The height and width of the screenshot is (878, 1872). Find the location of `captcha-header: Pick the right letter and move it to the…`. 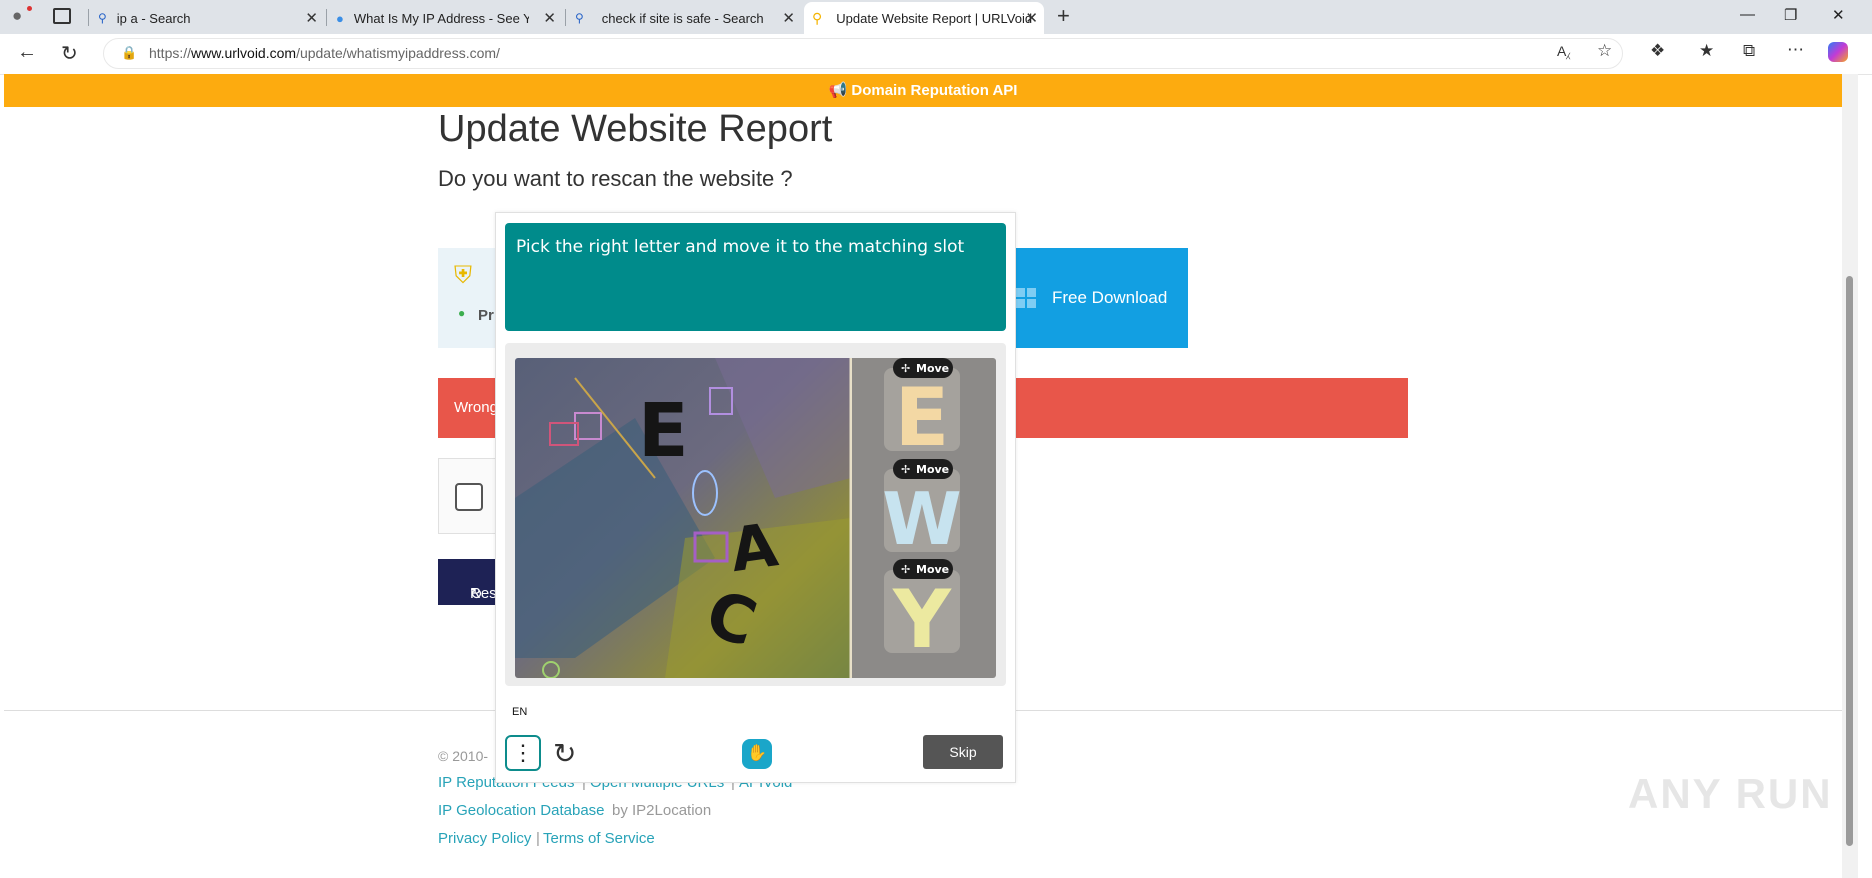

captcha-header: Pick the right letter and move it to the… is located at coordinates (755, 277).